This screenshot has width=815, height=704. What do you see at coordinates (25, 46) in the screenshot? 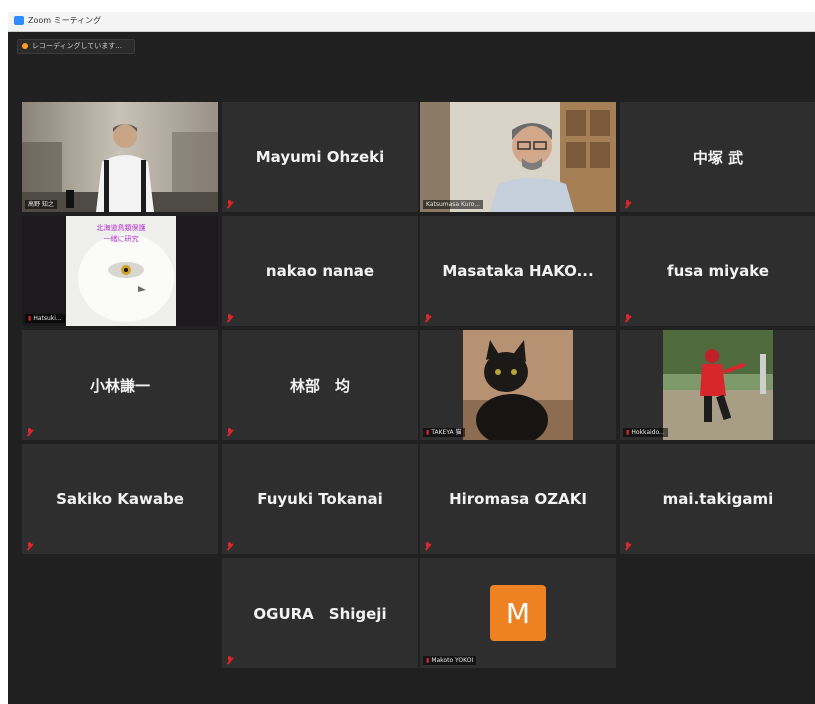
I see `record-dot-icon` at bounding box center [25, 46].